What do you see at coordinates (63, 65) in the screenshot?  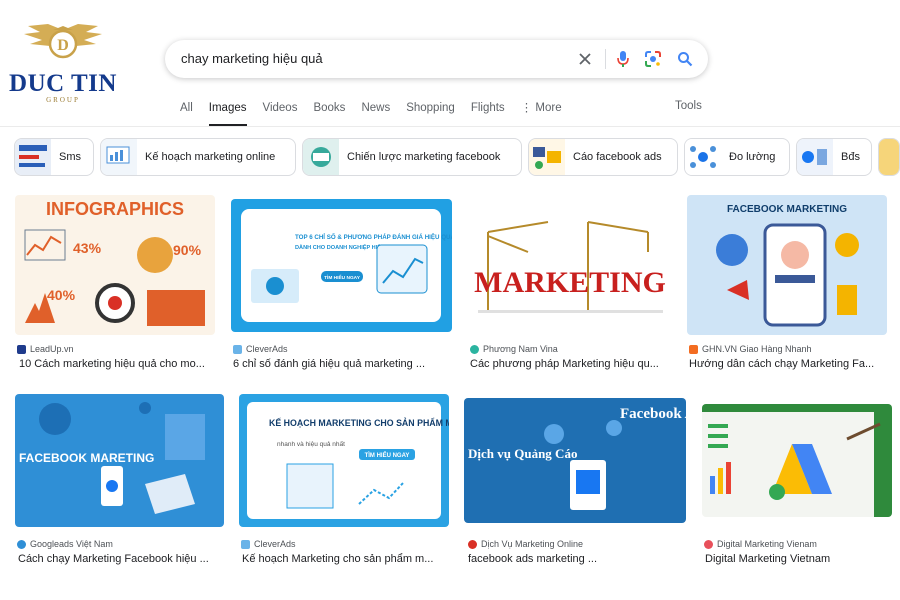 I see `duc-tin-logo: D DUC TIN GROUP` at bounding box center [63, 65].